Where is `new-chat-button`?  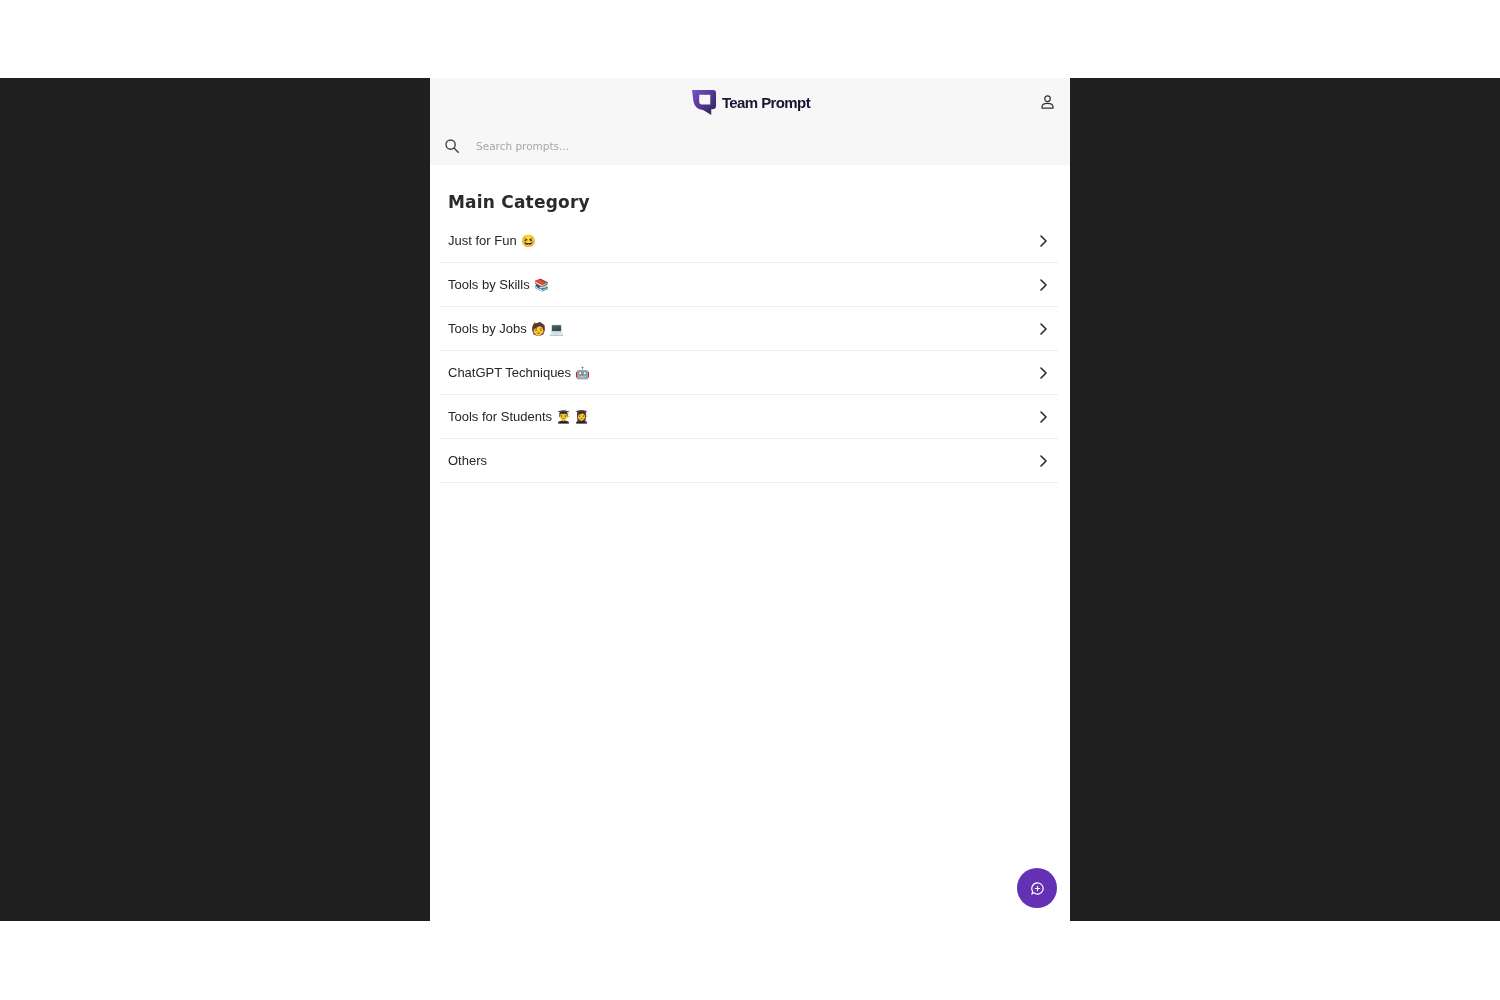 new-chat-button is located at coordinates (1037, 888).